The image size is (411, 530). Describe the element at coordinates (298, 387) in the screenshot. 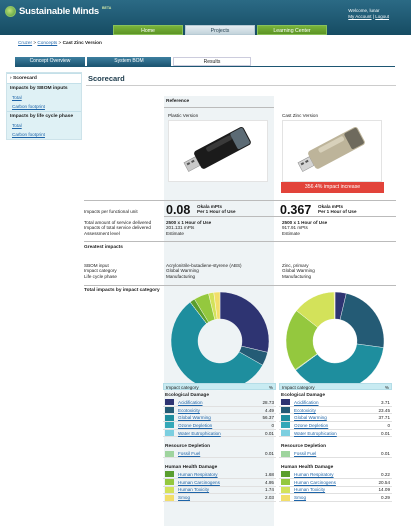

I see `legend-col-category: Impact category` at that location.